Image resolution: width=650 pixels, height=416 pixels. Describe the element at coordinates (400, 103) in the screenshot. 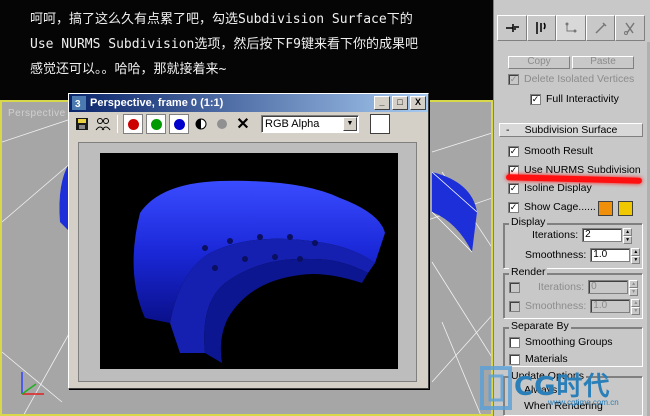

I see `maximize-button: □` at that location.